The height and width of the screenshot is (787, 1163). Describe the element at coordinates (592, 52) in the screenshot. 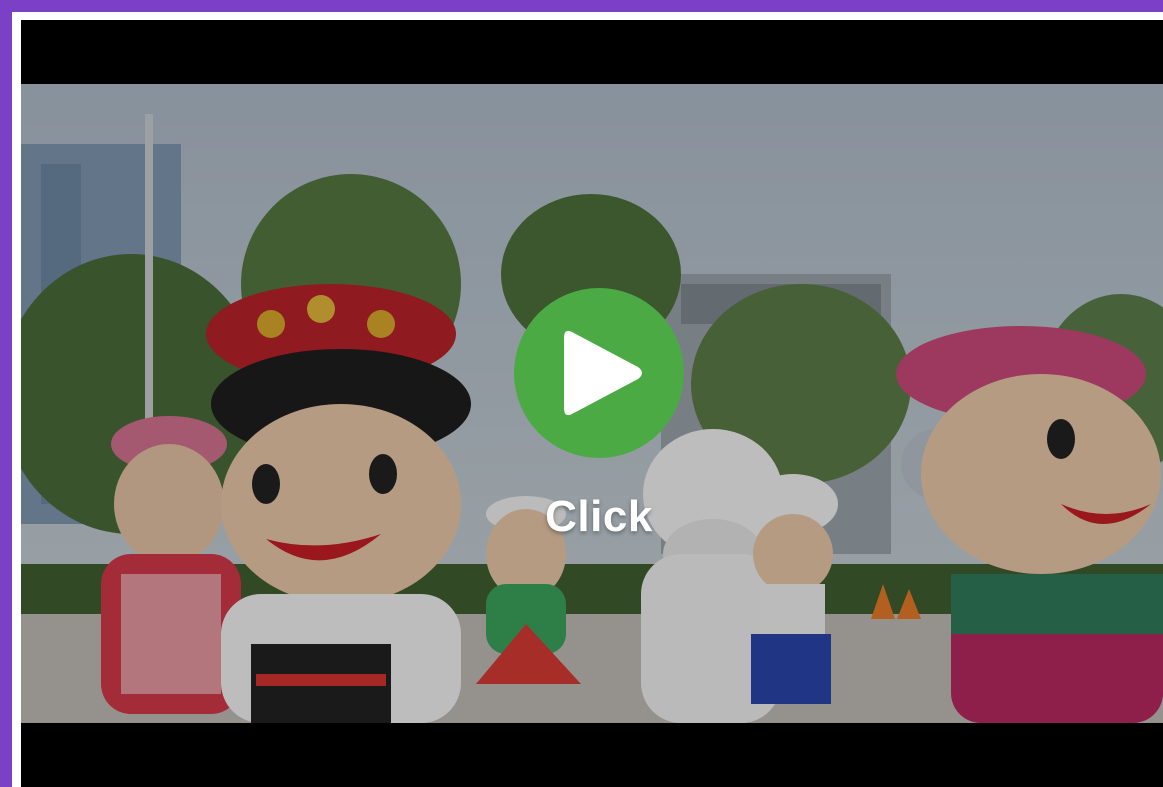

I see `letterbox-top` at that location.